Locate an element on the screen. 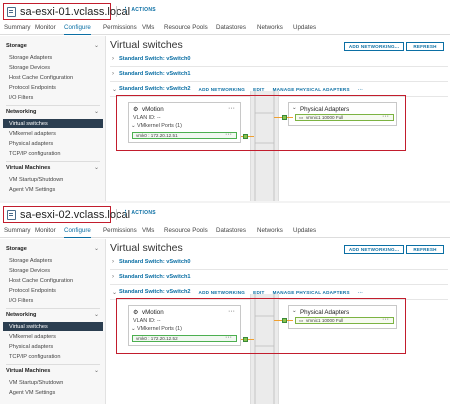  switch-label: Standard Switch: vSwitch1 is located at coordinates (155, 74).